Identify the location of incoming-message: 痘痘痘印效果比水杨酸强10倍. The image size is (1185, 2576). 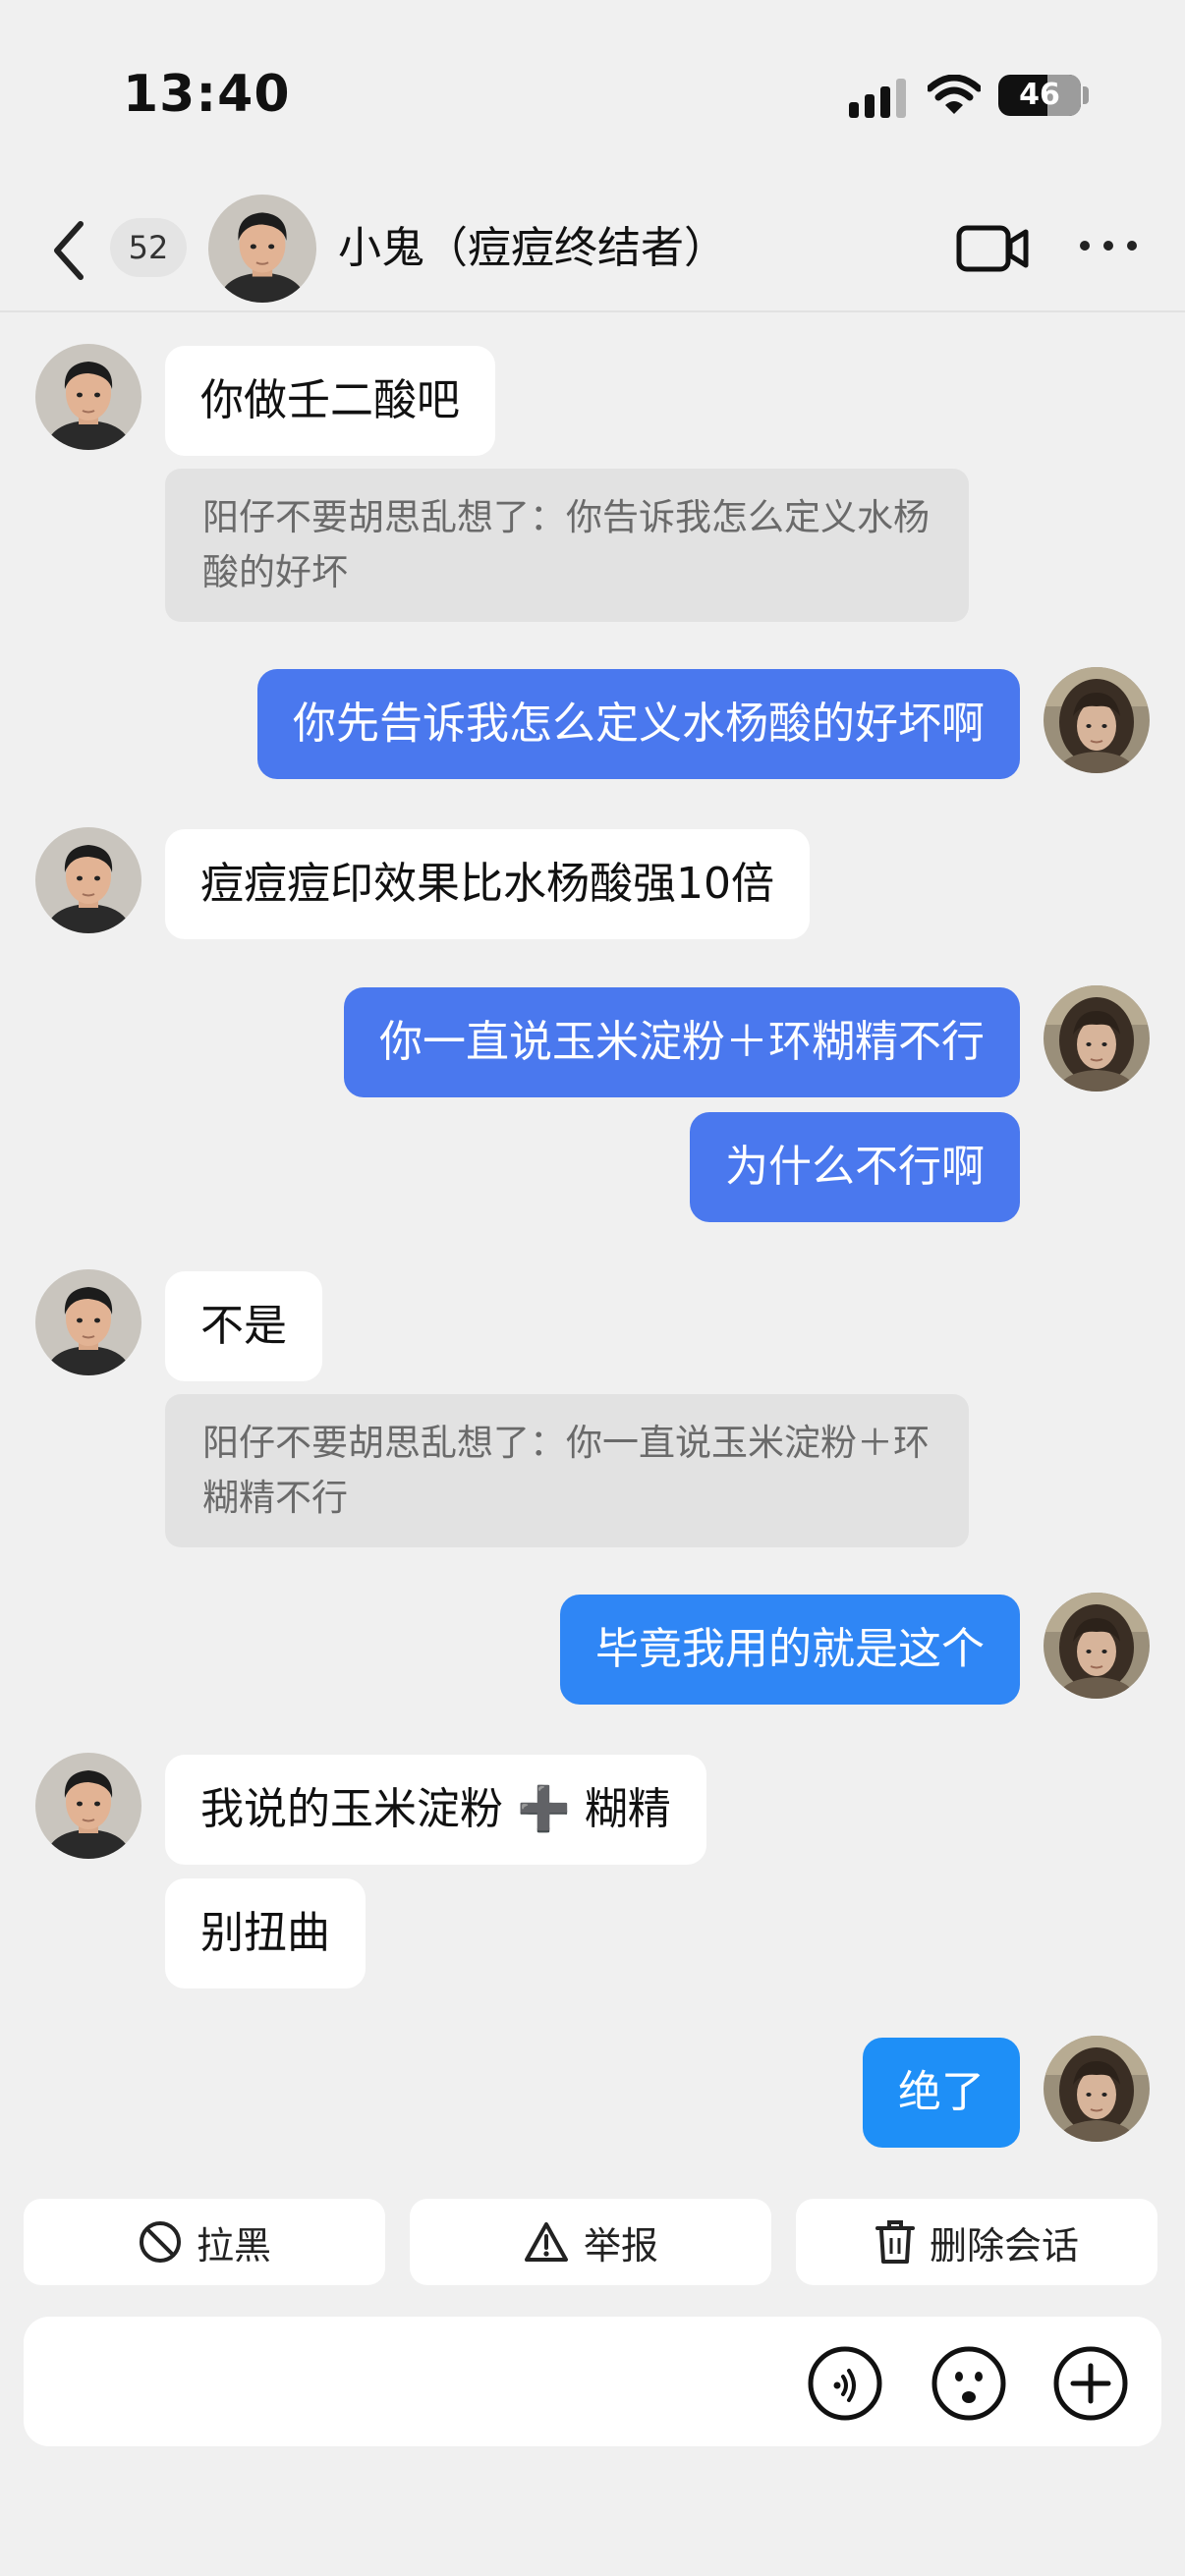
(488, 884).